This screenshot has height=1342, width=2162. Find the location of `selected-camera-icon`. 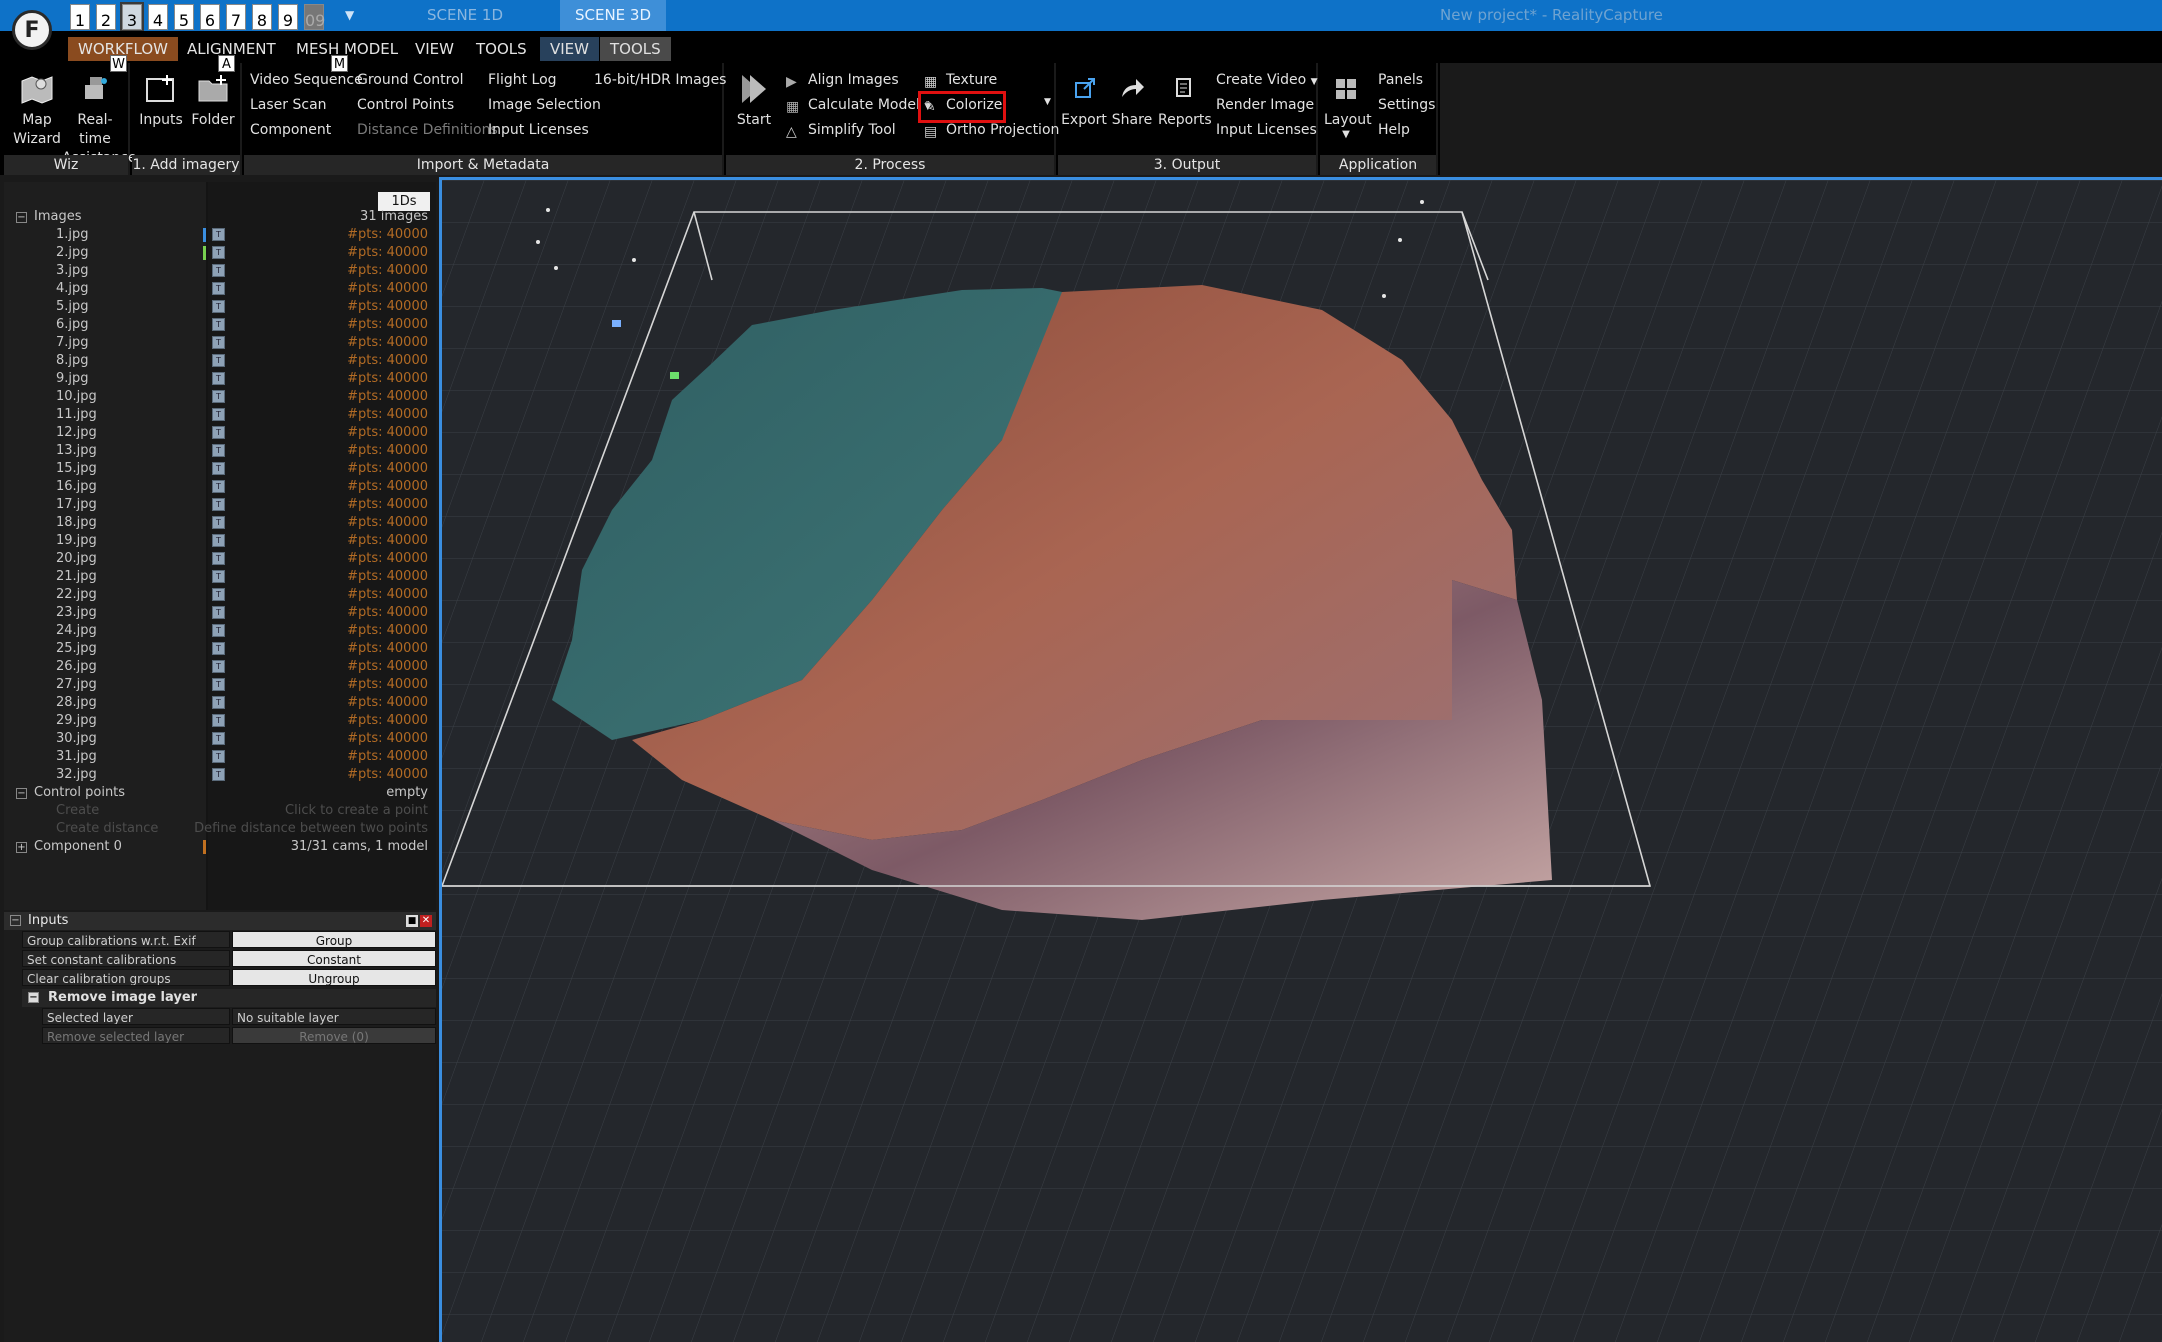

selected-camera-icon is located at coordinates (616, 323).